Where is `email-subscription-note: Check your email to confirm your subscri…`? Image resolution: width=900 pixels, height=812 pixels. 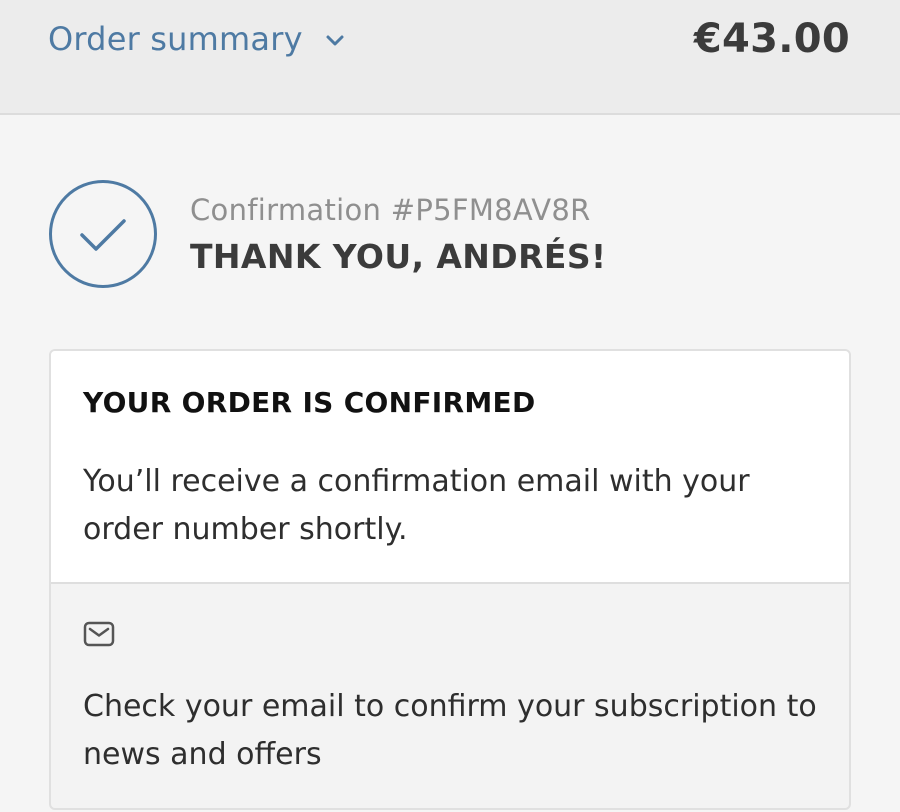 email-subscription-note: Check your email to confirm your subscri… is located at coordinates (450, 730).